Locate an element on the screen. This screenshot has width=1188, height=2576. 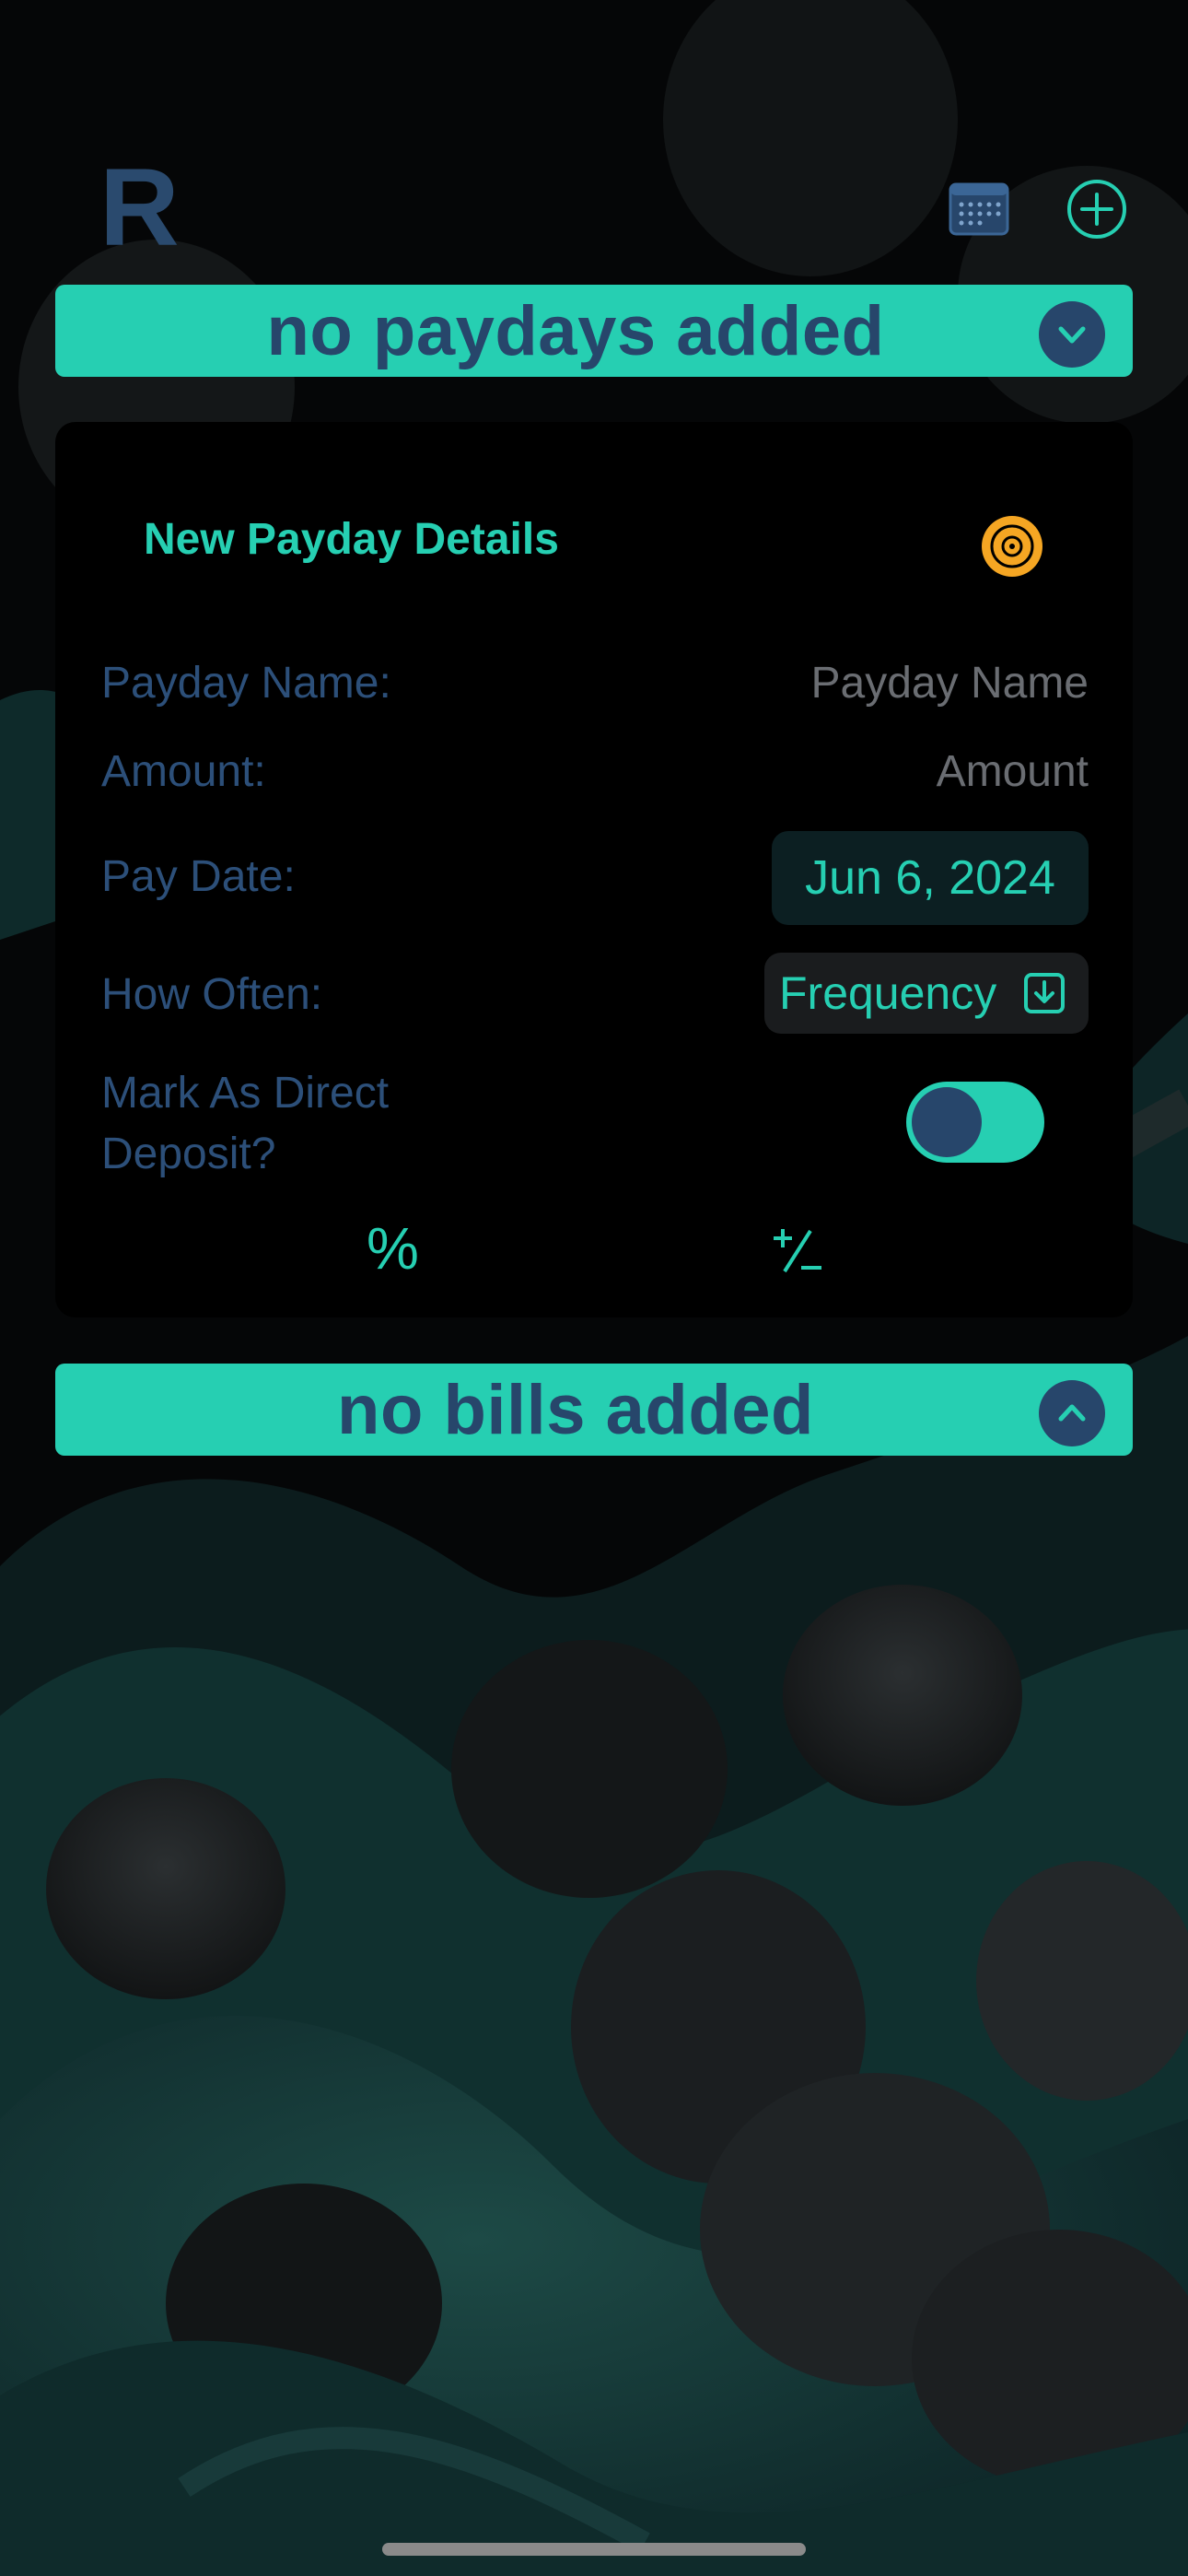
toggle-knob is located at coordinates (947, 1122).